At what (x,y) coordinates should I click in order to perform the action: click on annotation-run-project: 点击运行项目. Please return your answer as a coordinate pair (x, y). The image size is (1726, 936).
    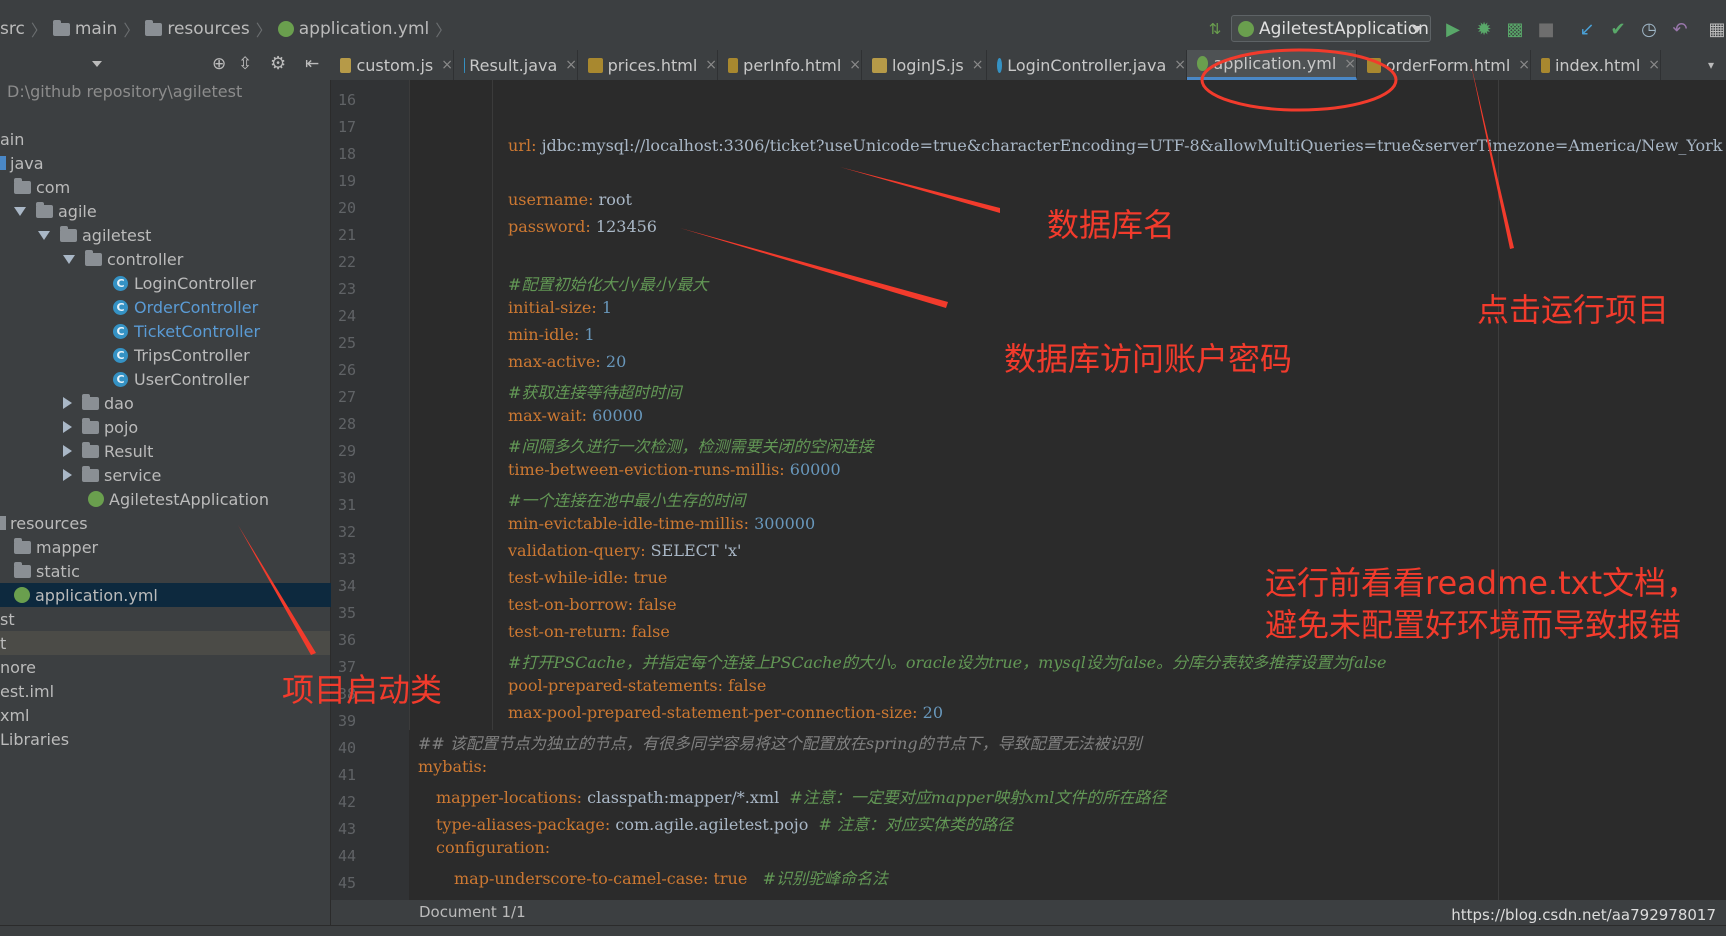
    Looking at the image, I should click on (1573, 308).